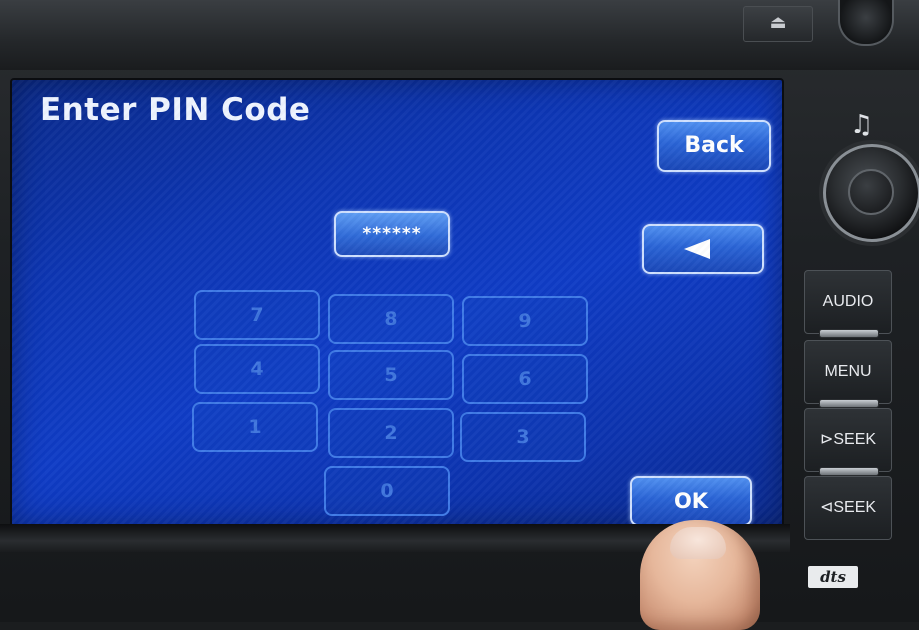  I want to click on seek-back-button: ⊲SEEK, so click(848, 508).